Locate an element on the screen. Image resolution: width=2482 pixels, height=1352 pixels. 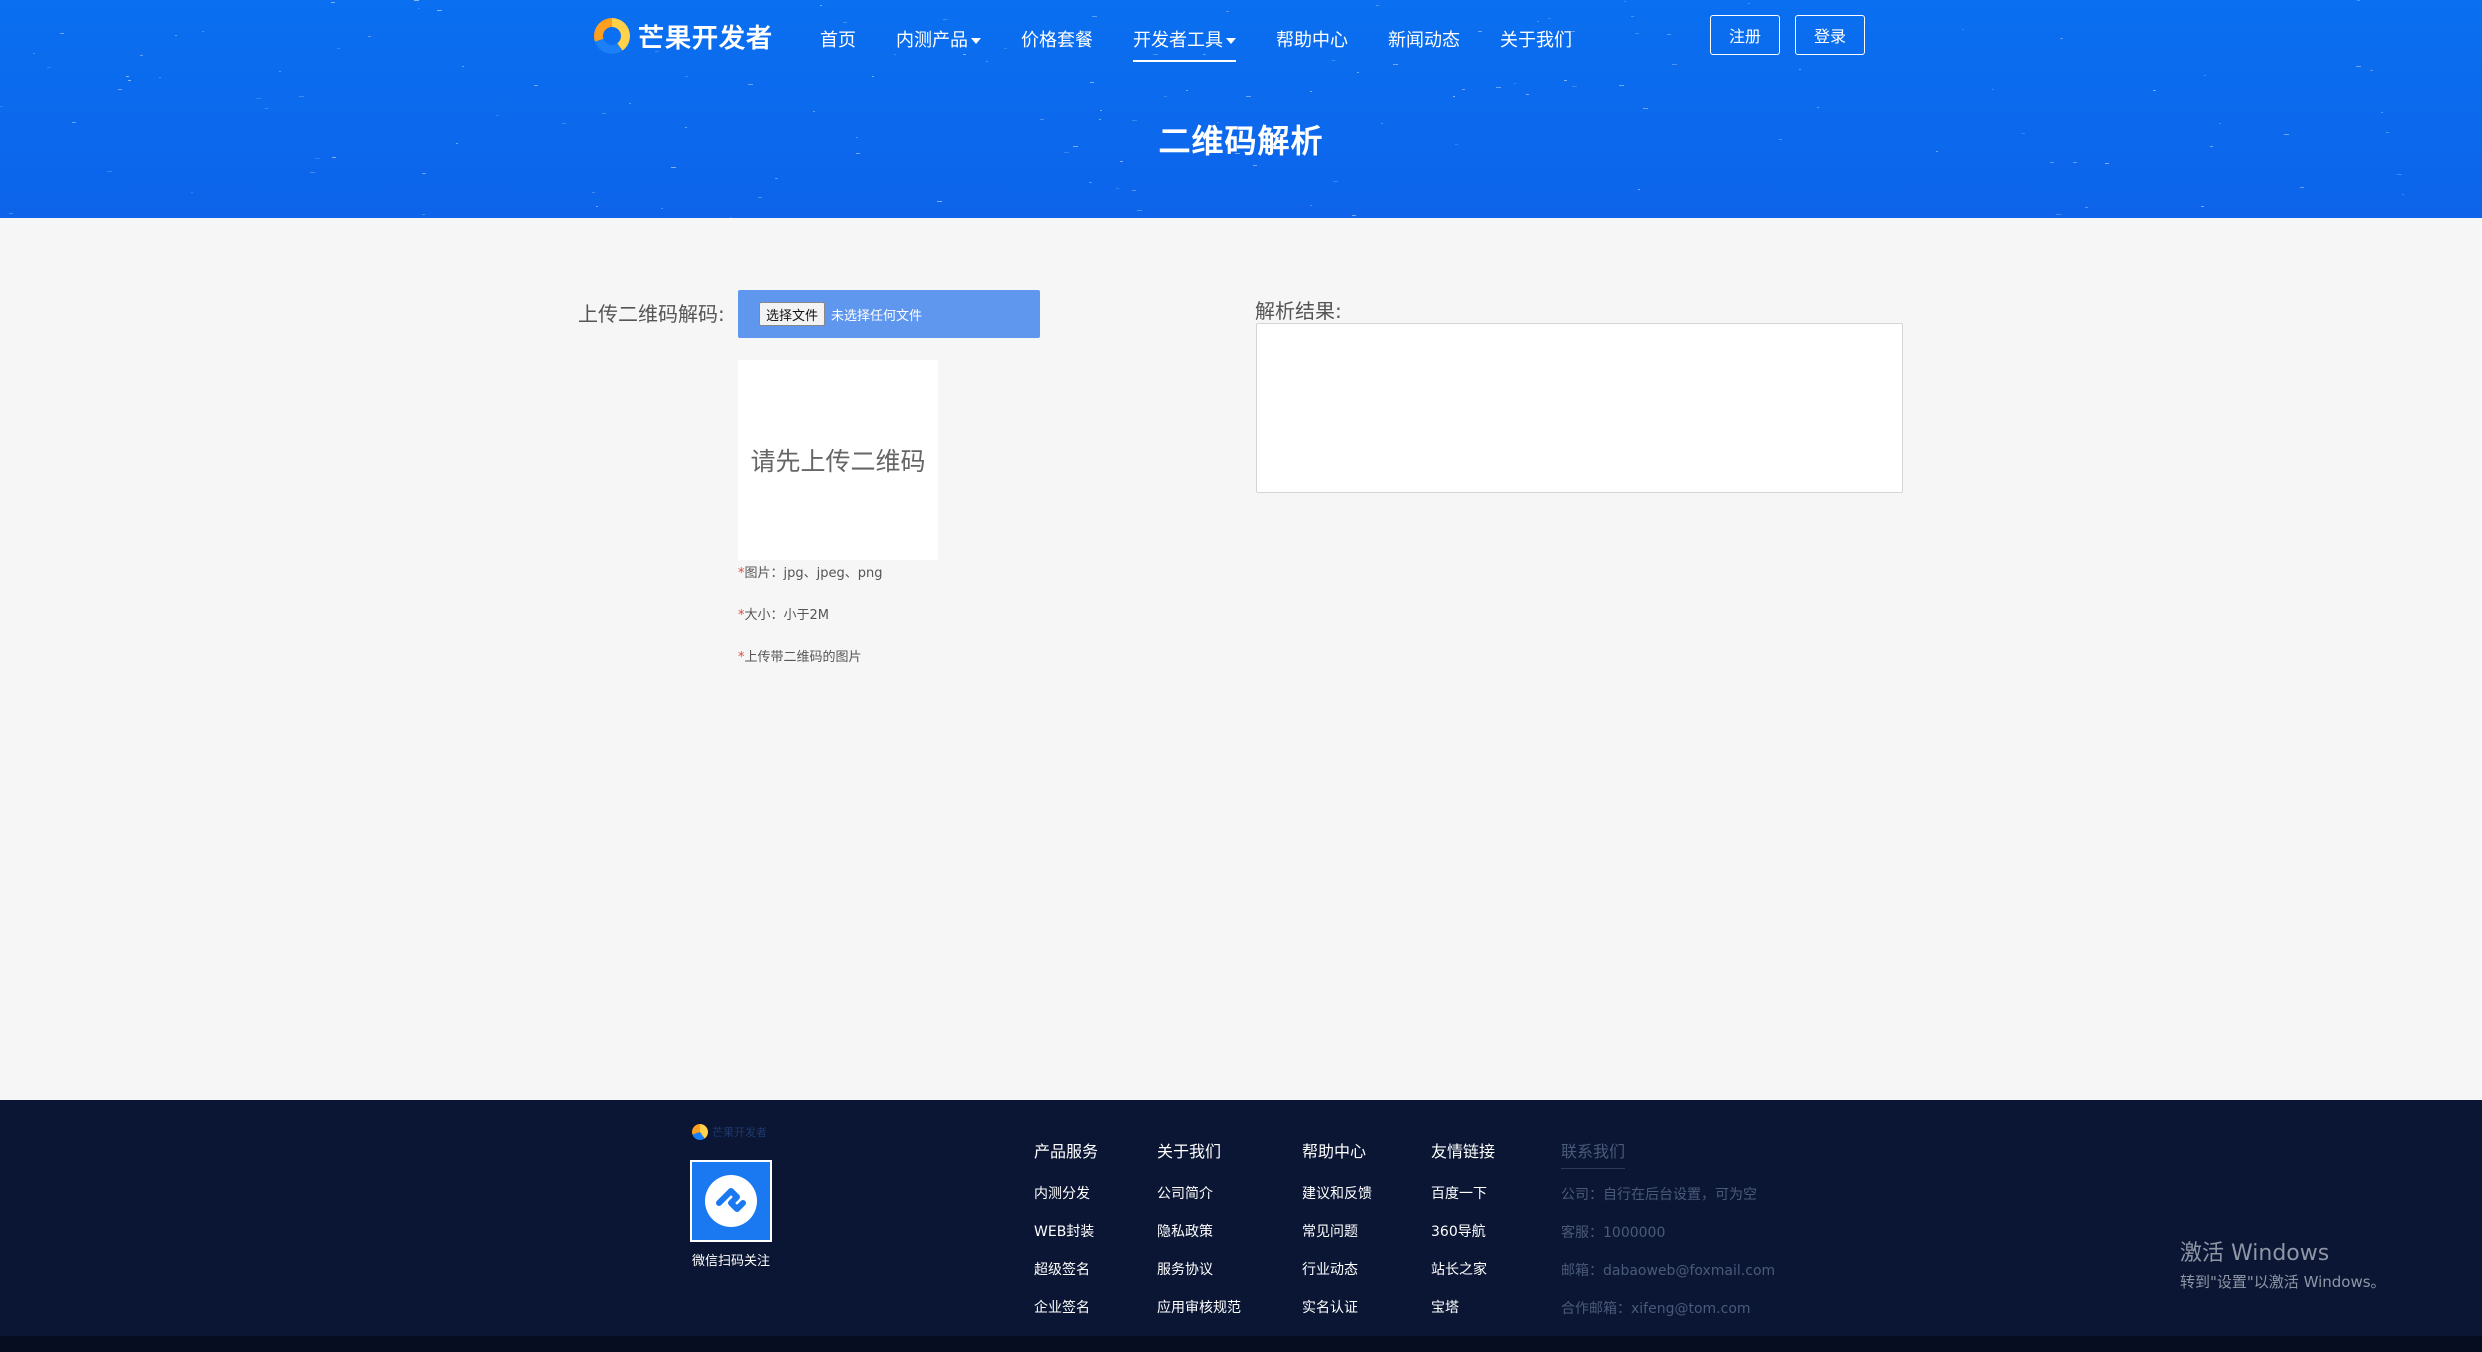
qr-preview: 请先上传二维码 is located at coordinates (838, 460).